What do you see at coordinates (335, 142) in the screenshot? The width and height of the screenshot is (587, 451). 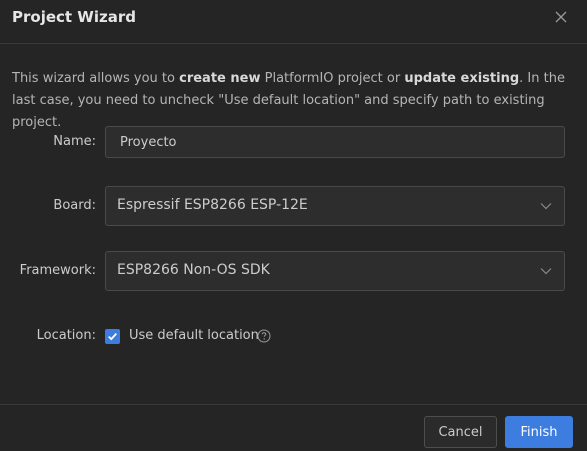 I see `name-input: Proyecto` at bounding box center [335, 142].